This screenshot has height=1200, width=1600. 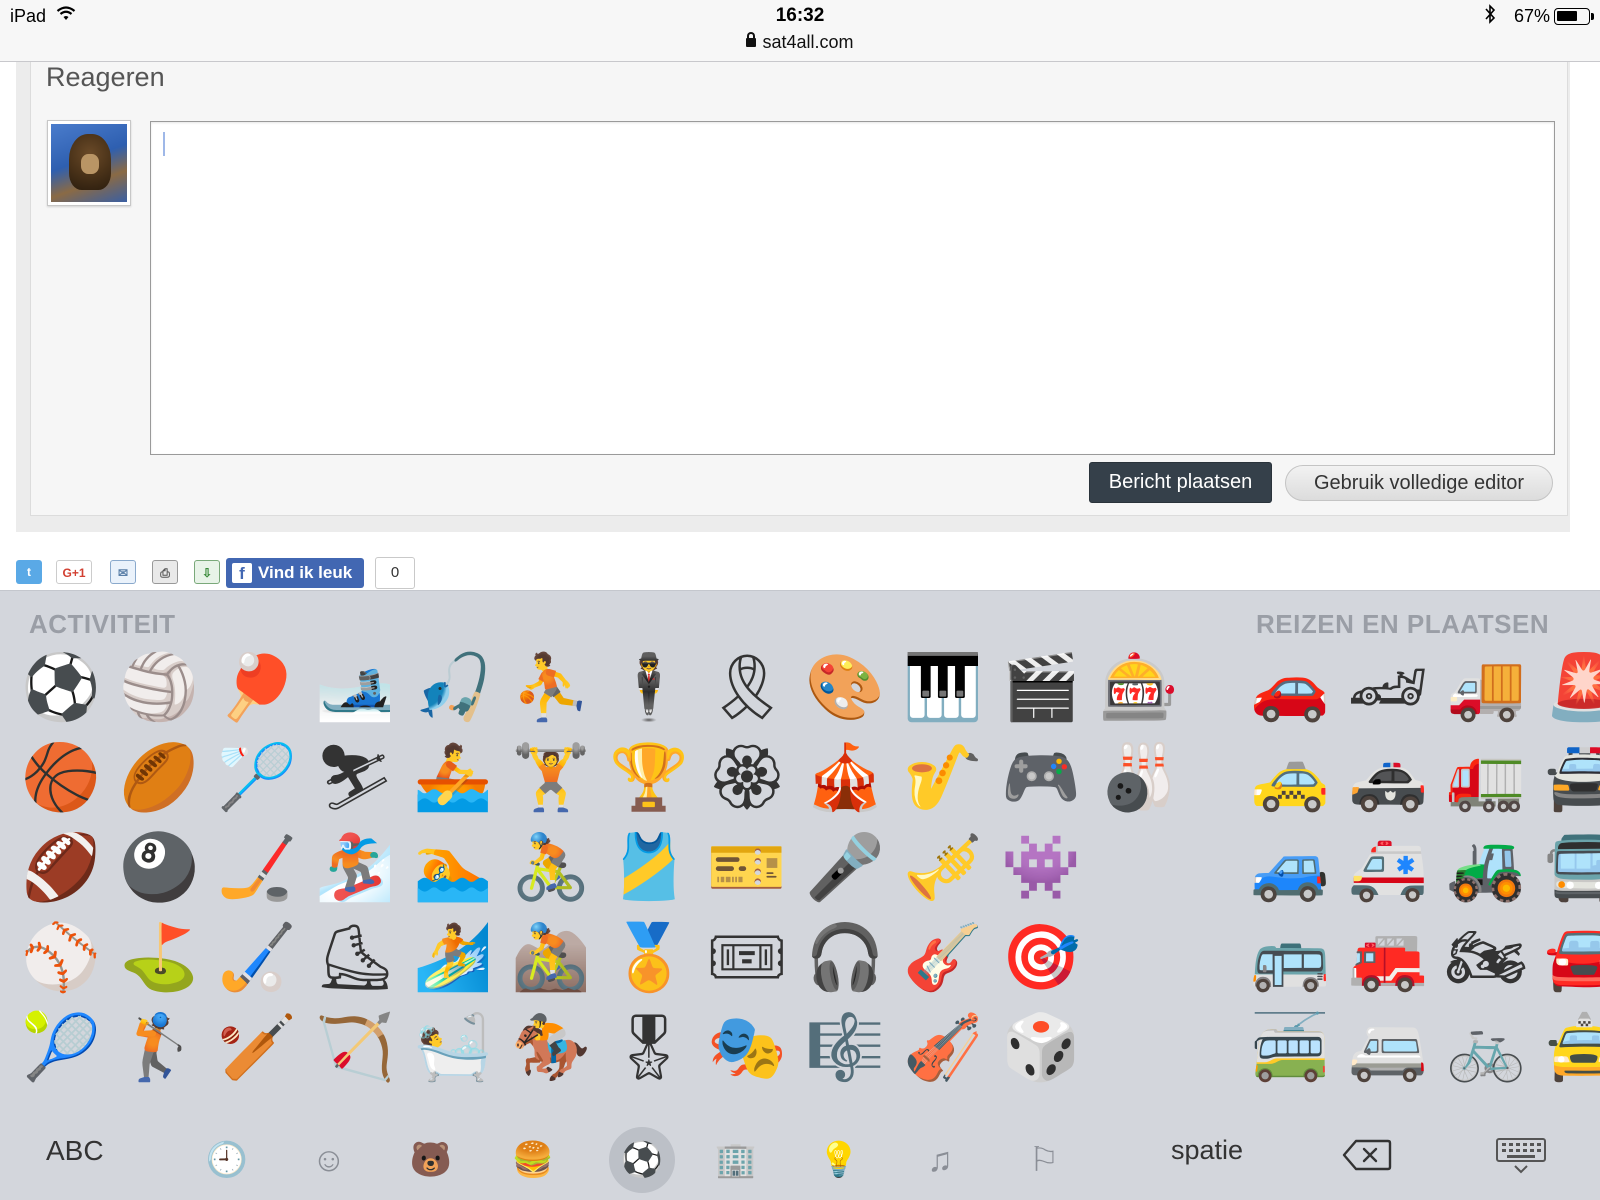 I want to click on space-key: spatie, so click(x=1207, y=1150).